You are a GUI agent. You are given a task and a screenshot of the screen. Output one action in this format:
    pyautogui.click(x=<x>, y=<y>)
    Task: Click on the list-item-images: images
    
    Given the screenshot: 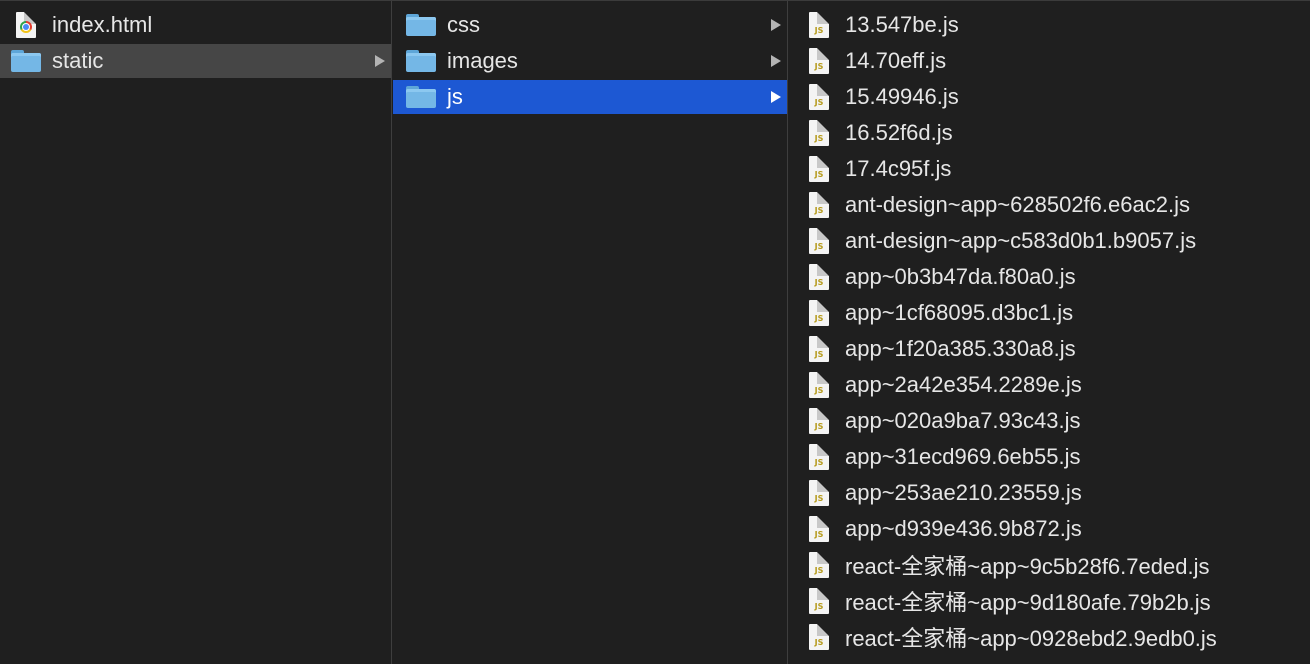 What is the action you would take?
    pyautogui.click(x=590, y=61)
    